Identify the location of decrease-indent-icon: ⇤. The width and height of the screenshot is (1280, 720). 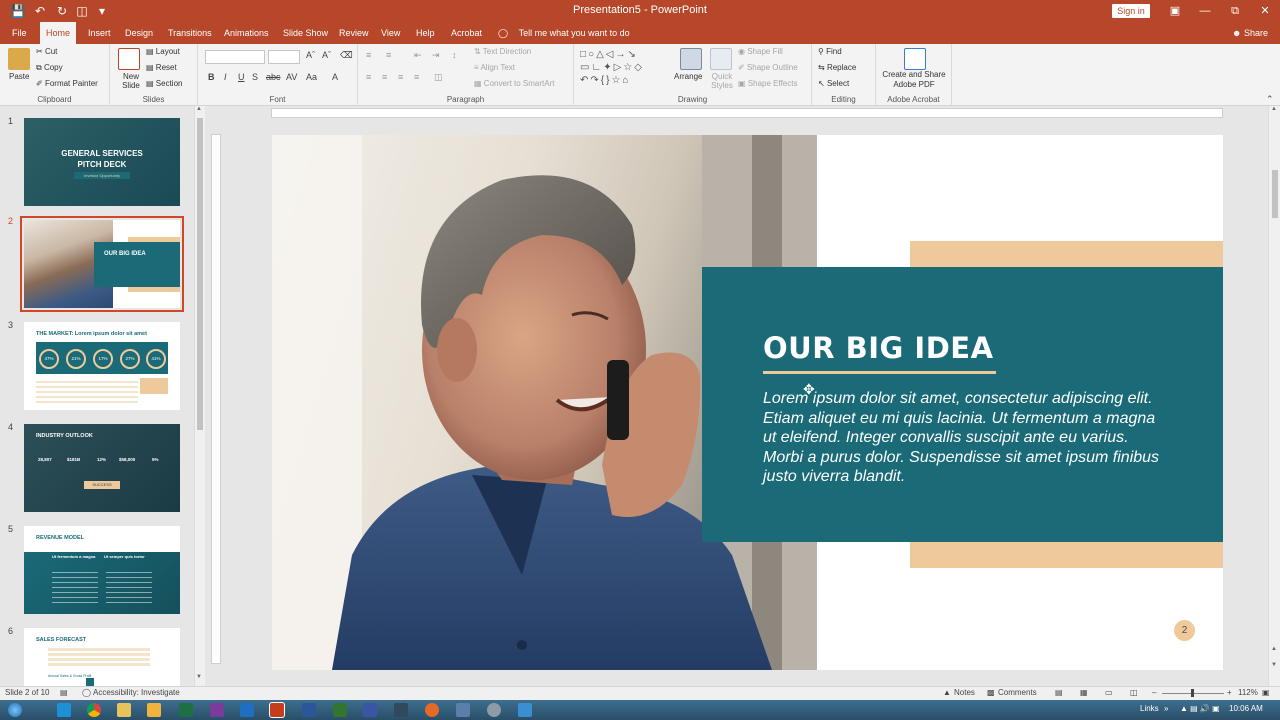
(418, 55).